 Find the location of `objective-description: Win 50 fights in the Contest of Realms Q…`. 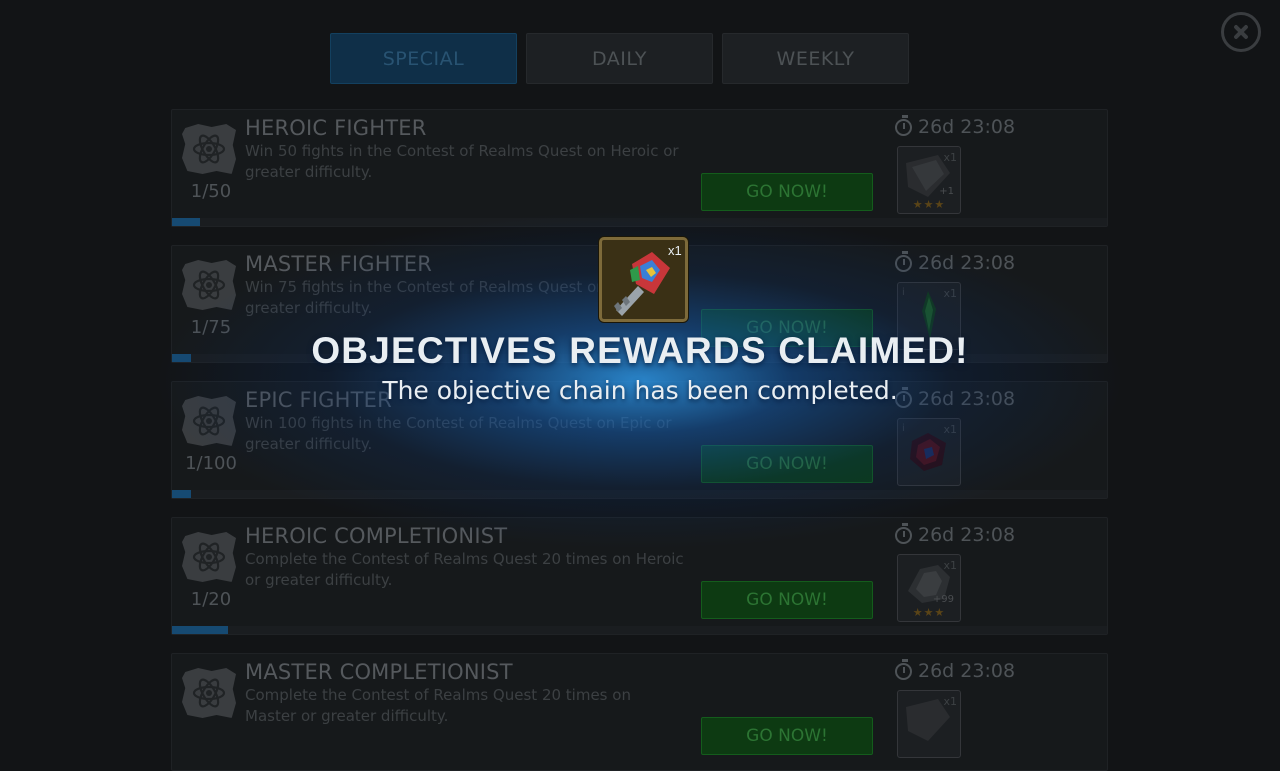

objective-description: Win 50 fights in the Contest of Realms Q… is located at coordinates (462, 161).